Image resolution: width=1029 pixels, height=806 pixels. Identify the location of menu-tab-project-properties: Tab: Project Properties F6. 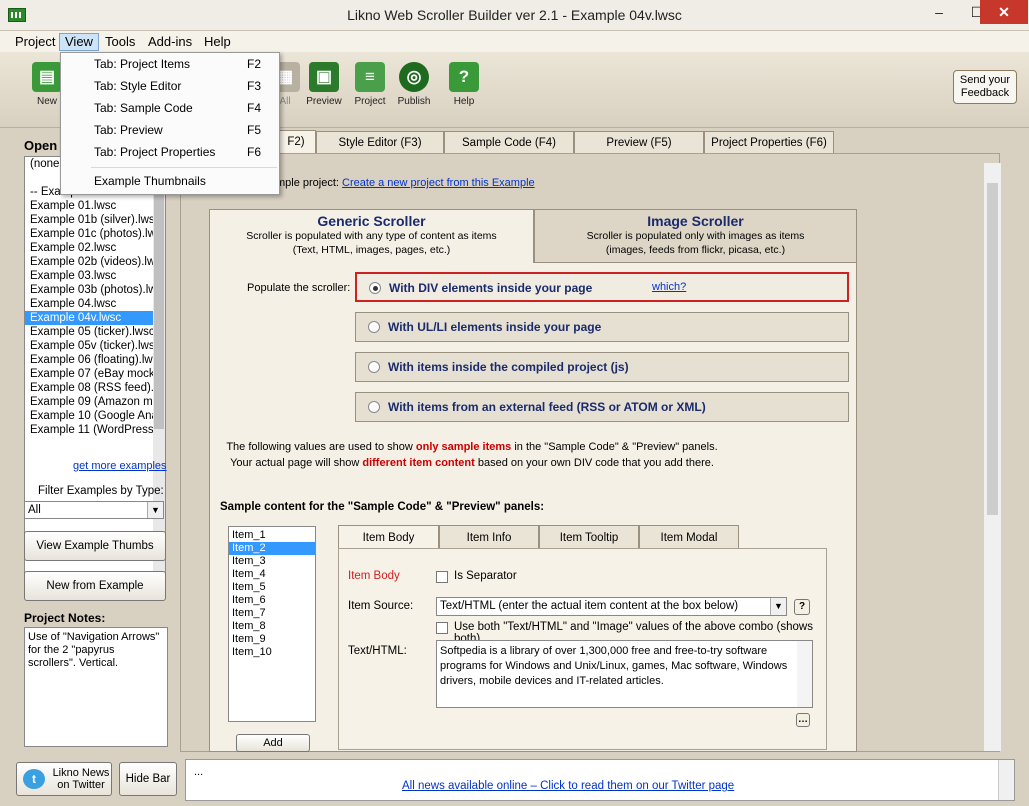
(170, 152).